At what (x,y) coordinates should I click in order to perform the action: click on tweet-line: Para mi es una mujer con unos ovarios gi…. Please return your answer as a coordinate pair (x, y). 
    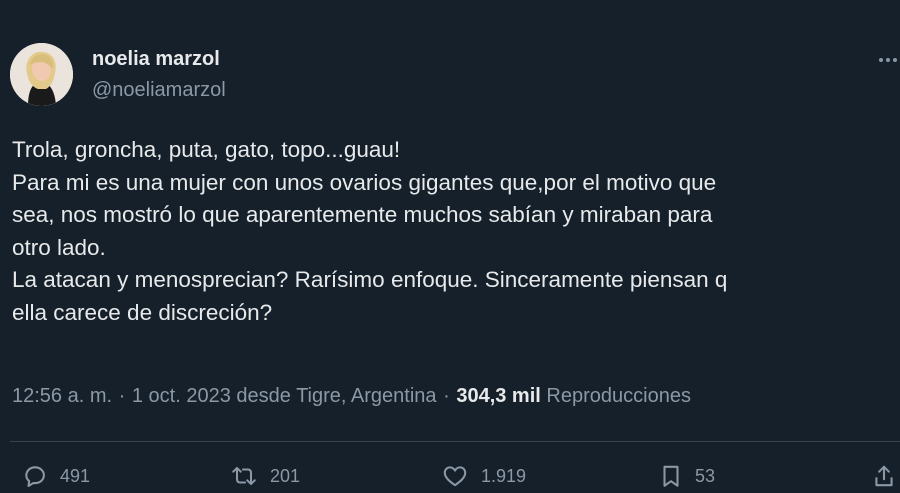
    Looking at the image, I should click on (364, 182).